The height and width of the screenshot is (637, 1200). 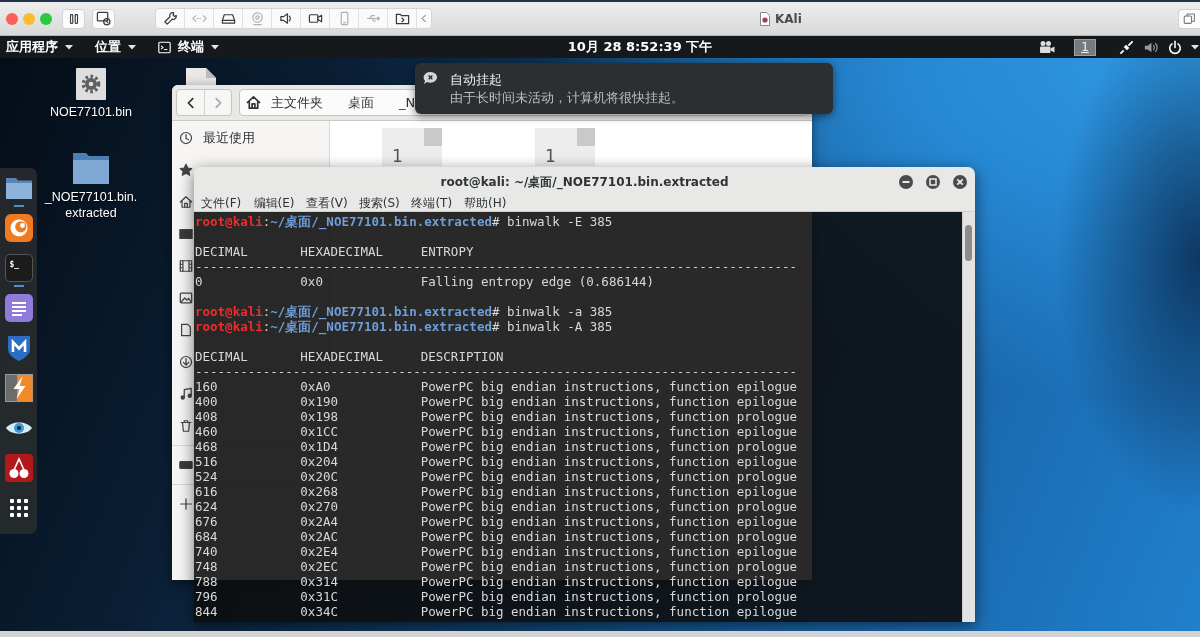 What do you see at coordinates (319, 551) in the screenshot?
I see `terminal-cell: 0x2E4` at bounding box center [319, 551].